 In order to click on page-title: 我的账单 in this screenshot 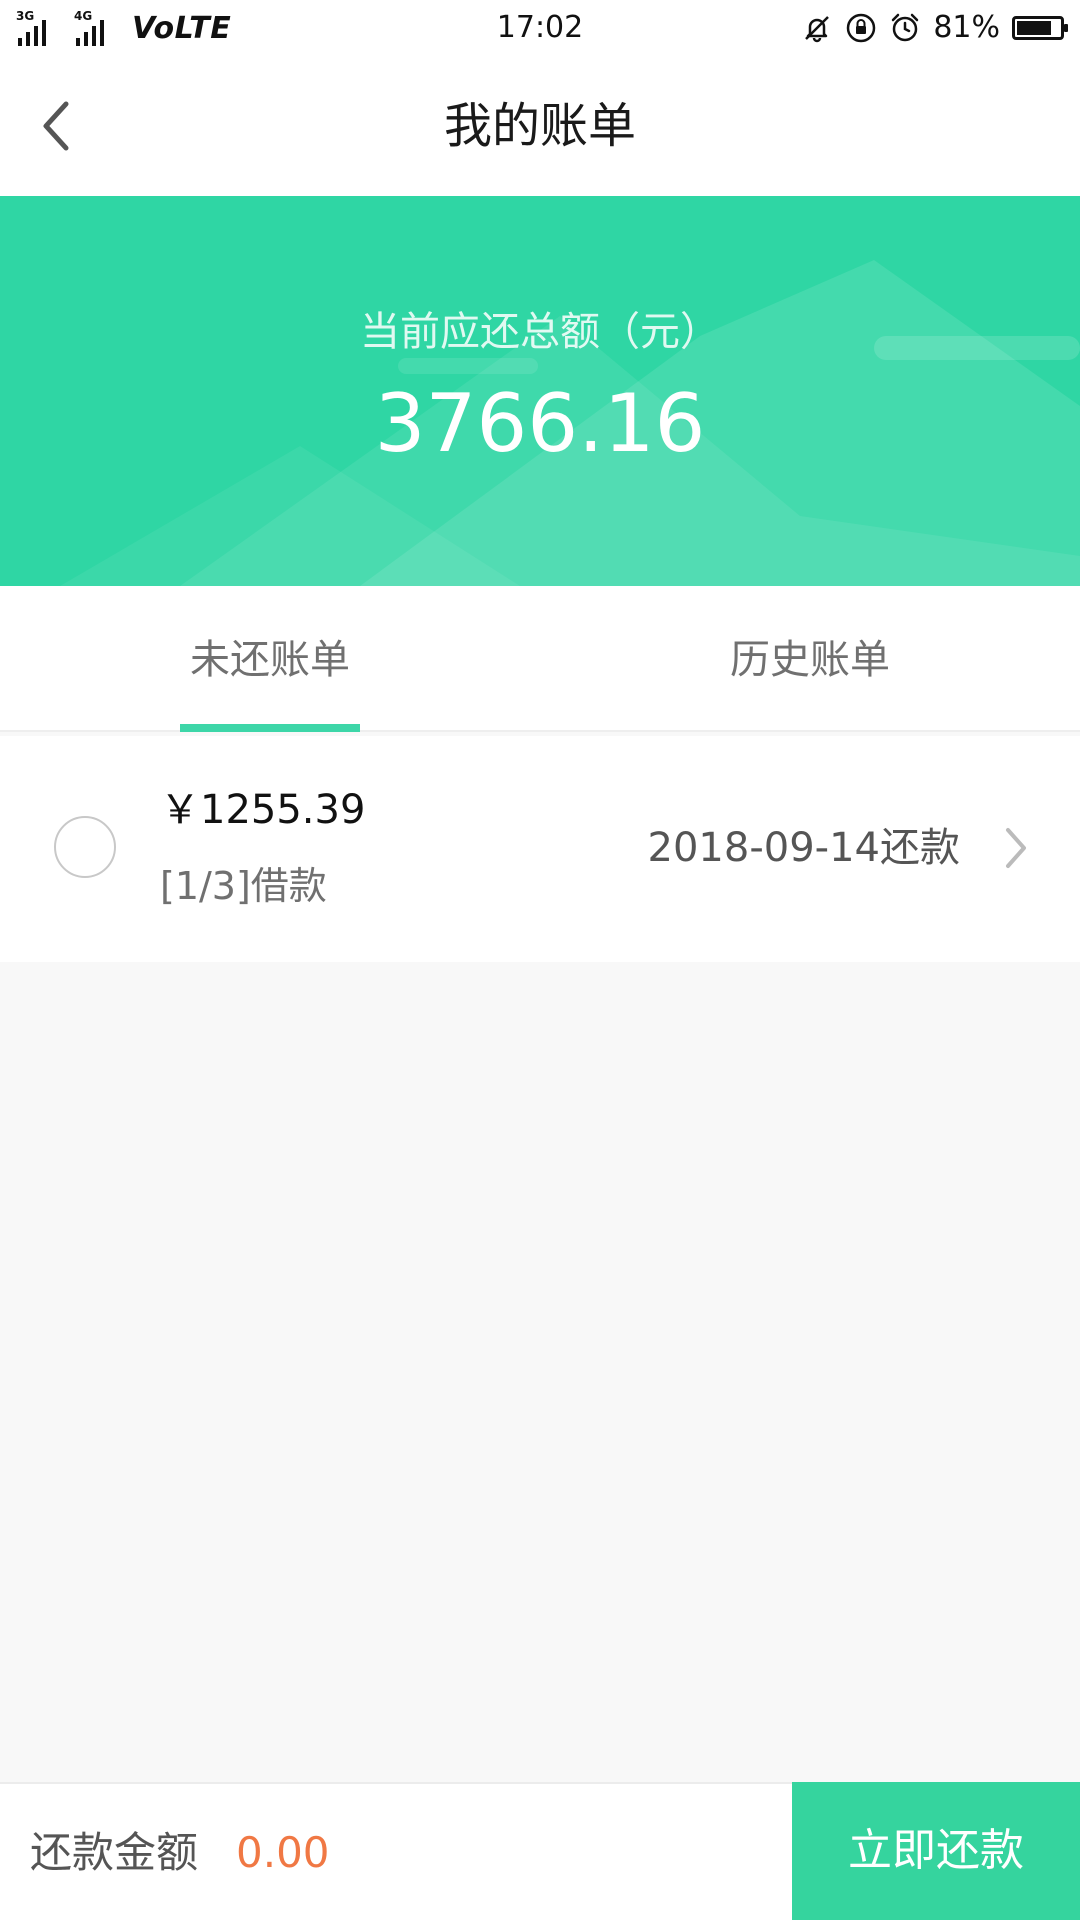, I will do `click(539, 126)`.